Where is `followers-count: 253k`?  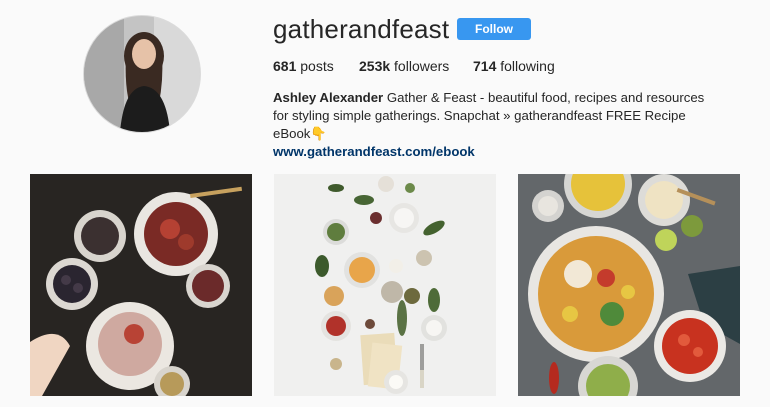
followers-count: 253k is located at coordinates (375, 66).